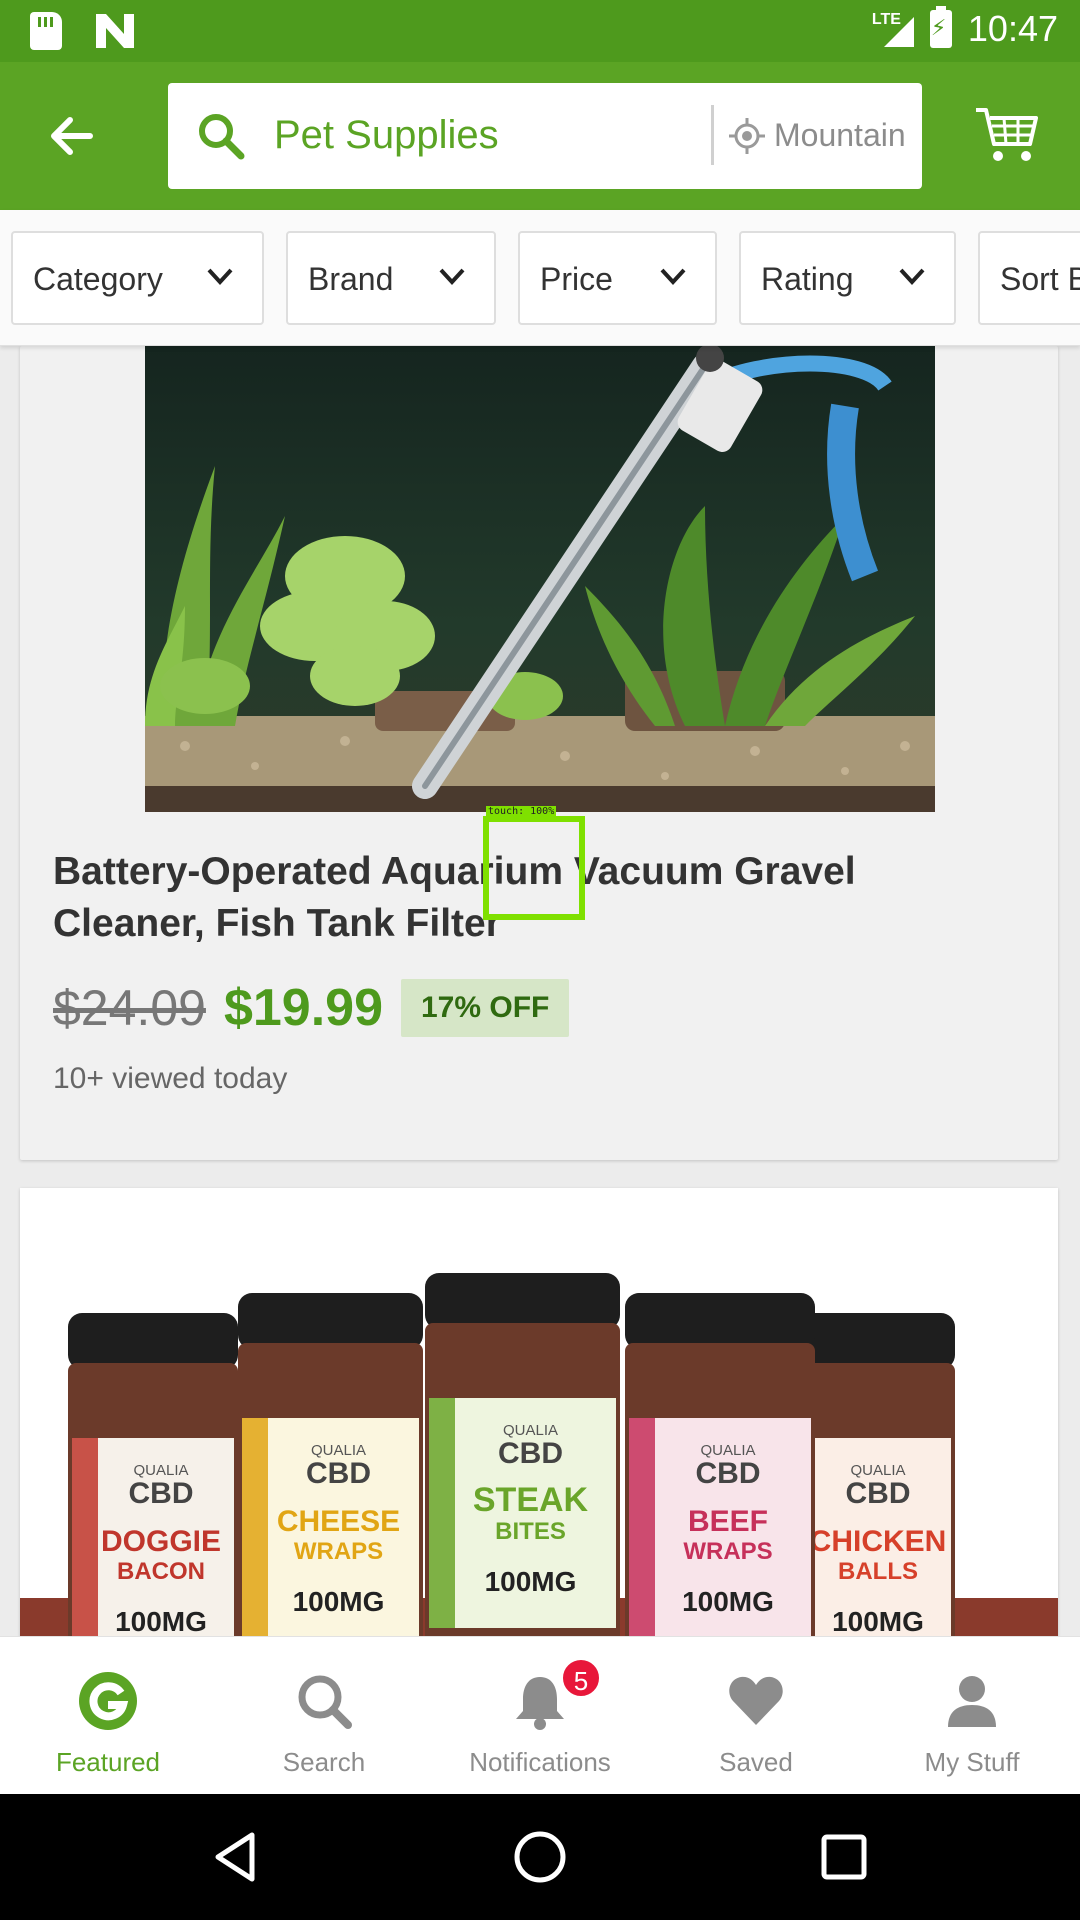 Image resolution: width=1080 pixels, height=1920 pixels. Describe the element at coordinates (108, 1701) in the screenshot. I see `g-logo-icon` at that location.